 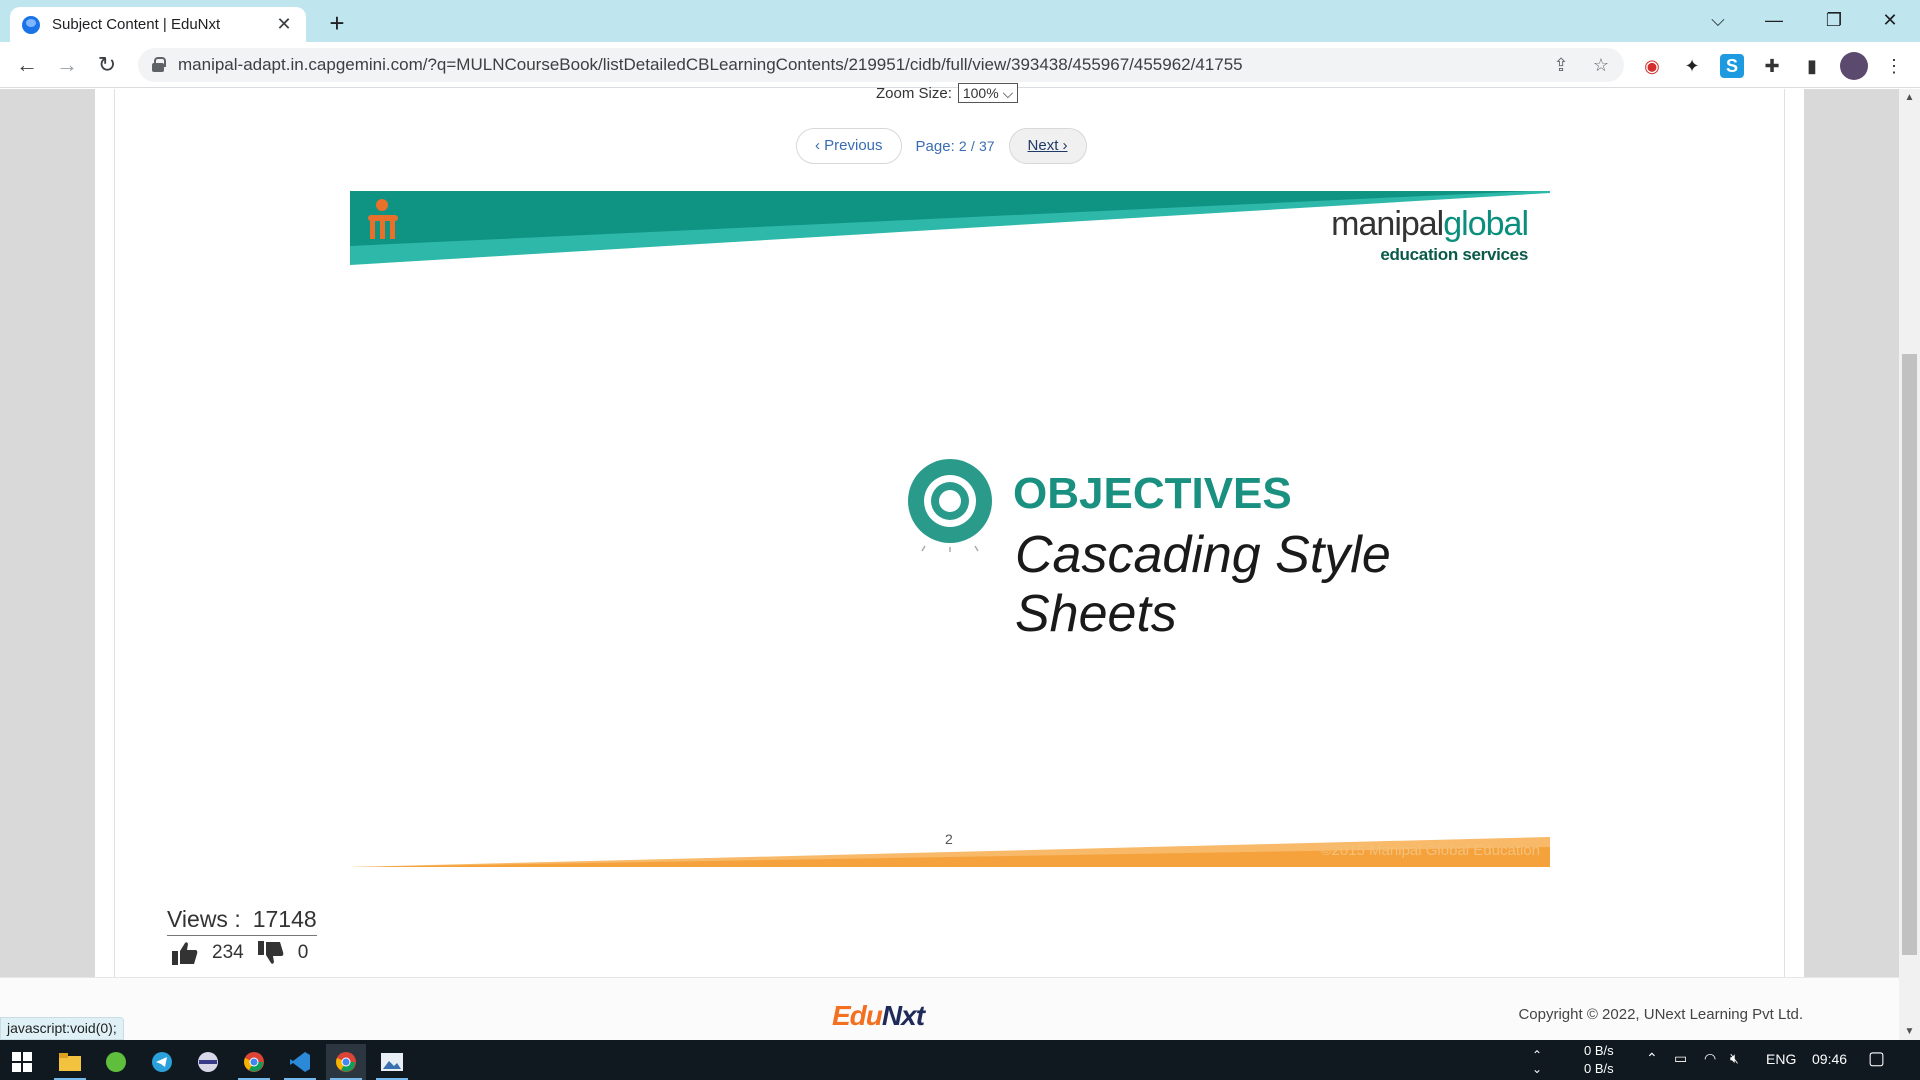 What do you see at coordinates (254, 1062) in the screenshot?
I see `chrome-icon` at bounding box center [254, 1062].